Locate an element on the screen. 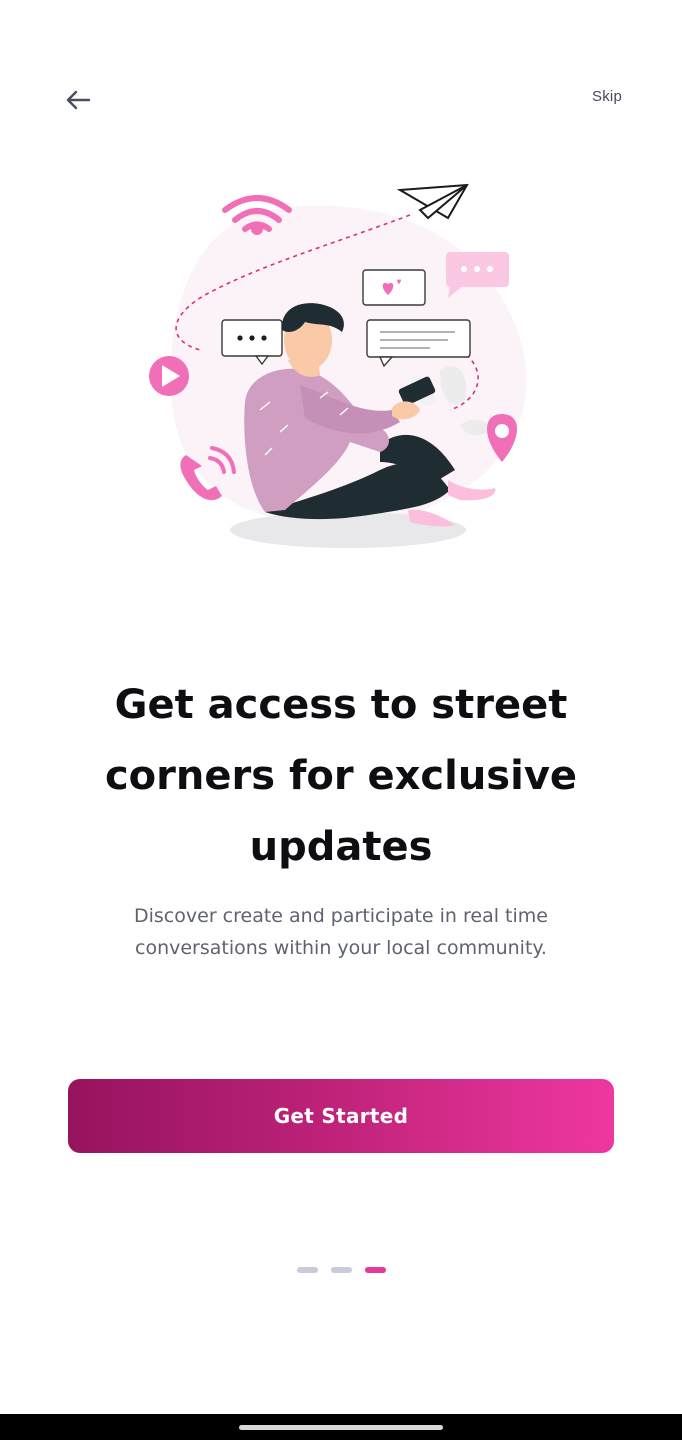 The width and height of the screenshot is (682, 1440). back-button is located at coordinates (78, 100).